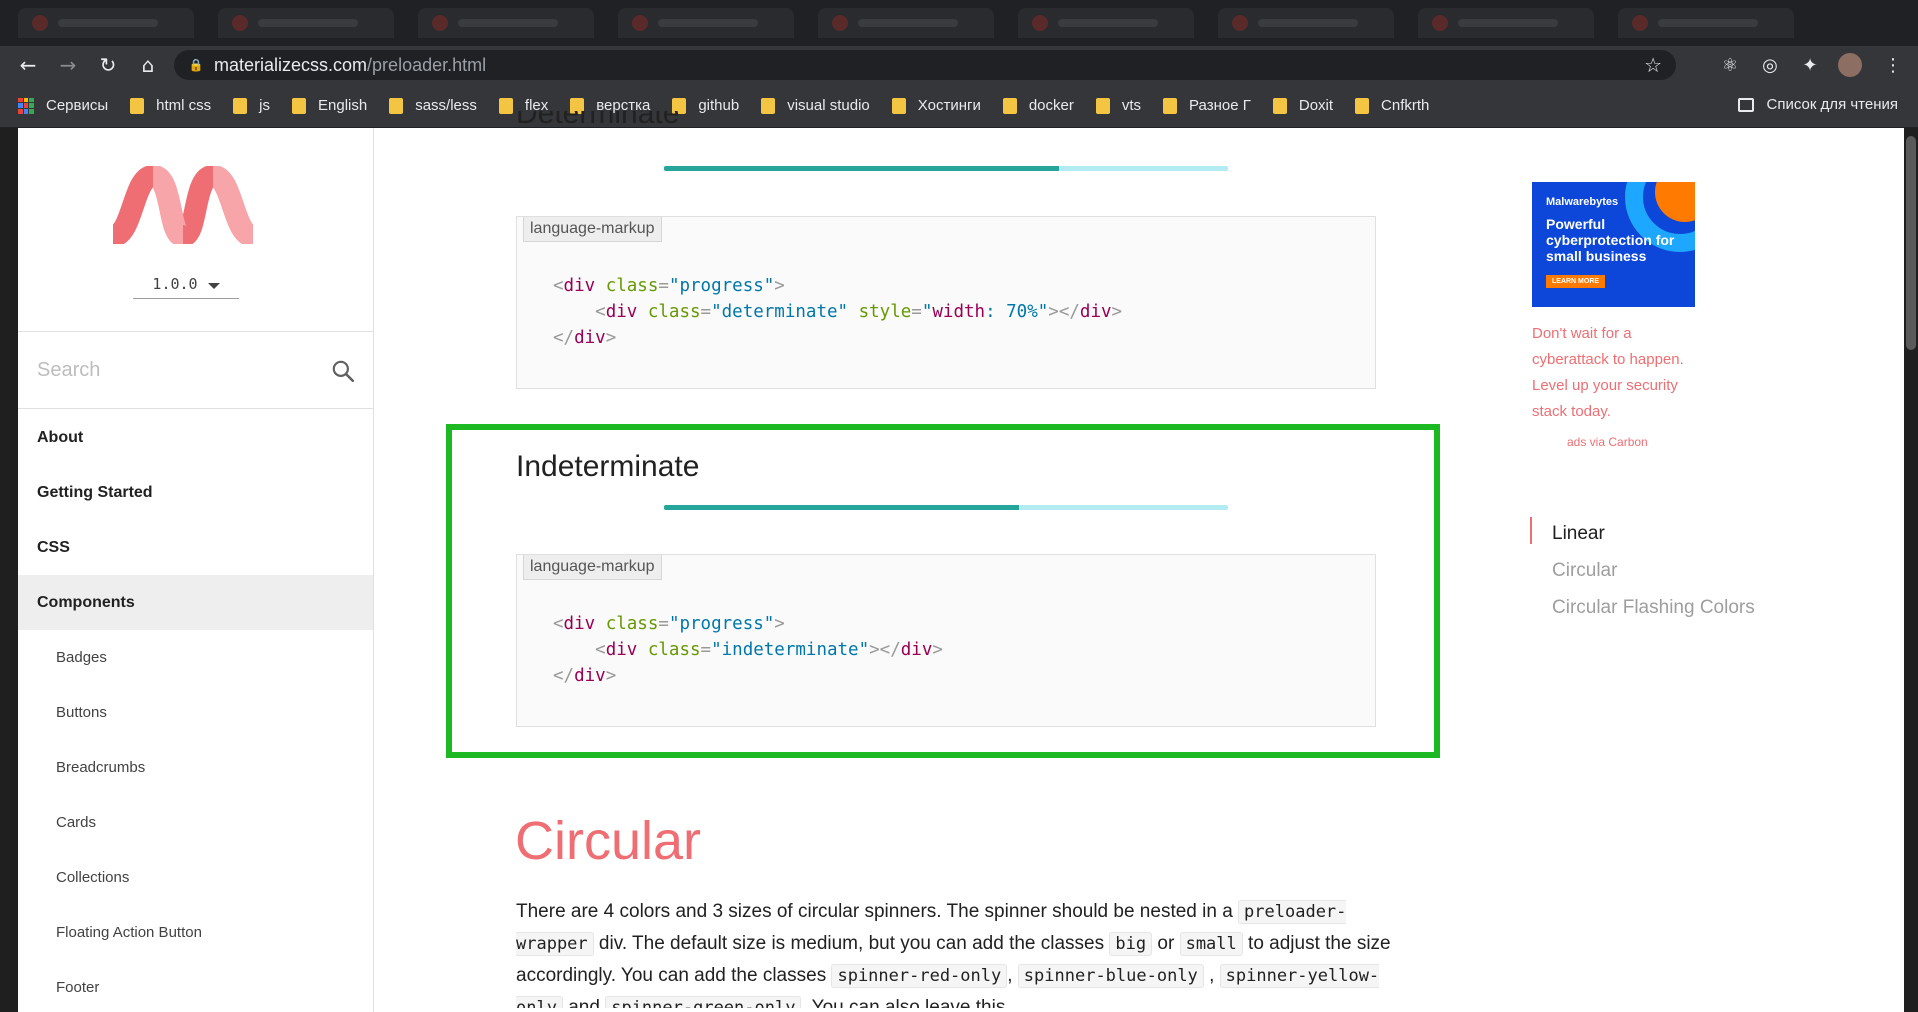 Image resolution: width=1918 pixels, height=1012 pixels. Describe the element at coordinates (343, 371) in the screenshot. I see `search-icon` at that location.